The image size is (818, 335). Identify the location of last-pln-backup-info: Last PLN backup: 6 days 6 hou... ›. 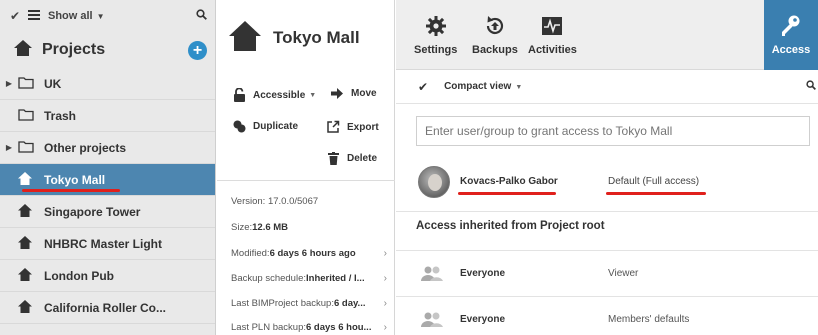
(311, 327).